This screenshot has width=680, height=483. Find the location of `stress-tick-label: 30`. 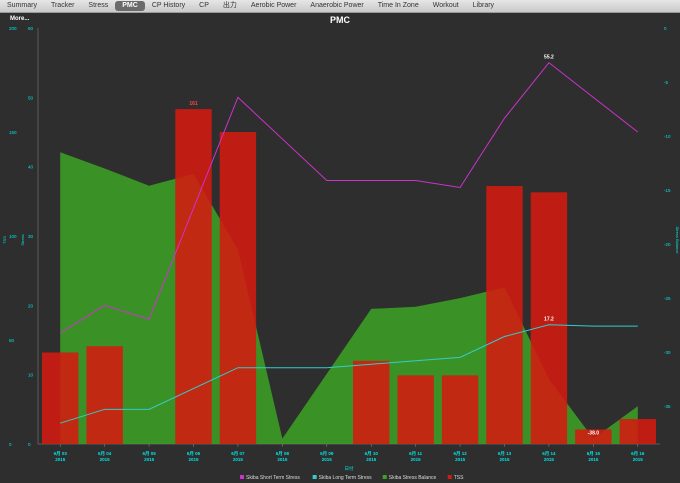

stress-tick-label: 30 is located at coordinates (31, 236).